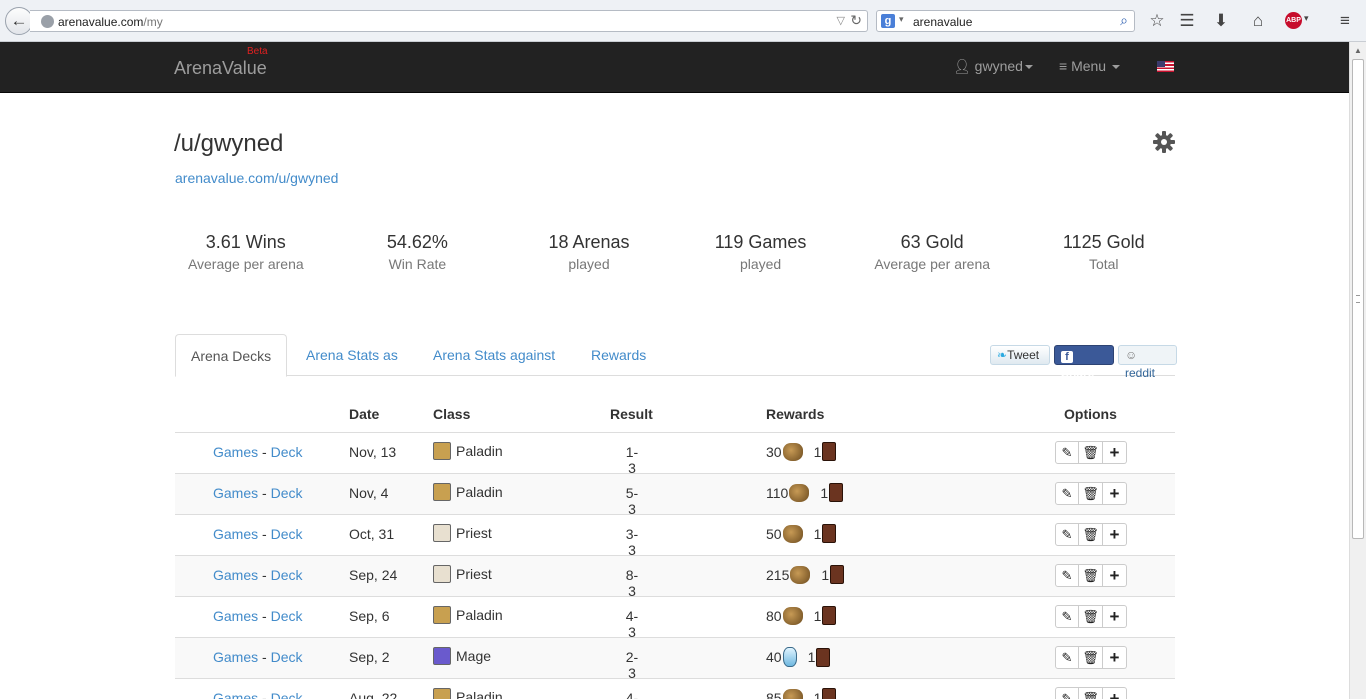 This screenshot has height=699, width=1366. What do you see at coordinates (257, 51) in the screenshot?
I see `beta-badge: Beta` at bounding box center [257, 51].